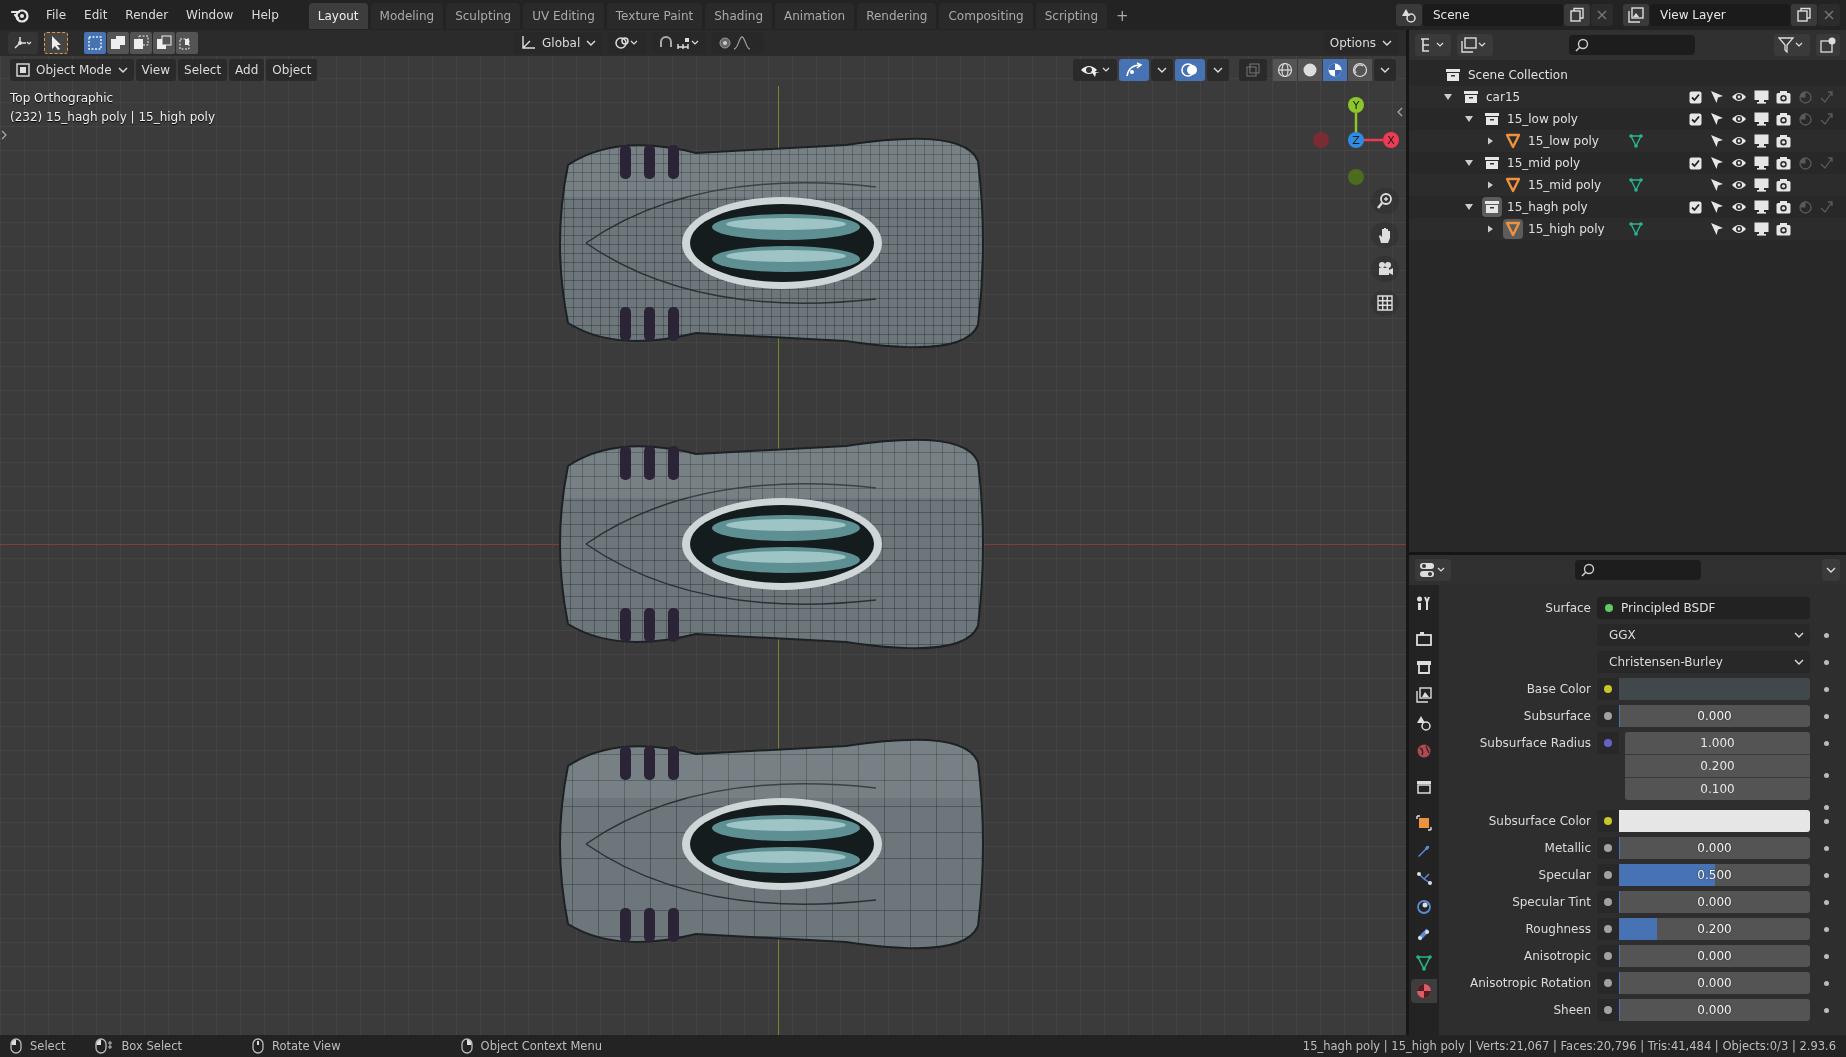  What do you see at coordinates (1575, 229) in the screenshot?
I see `outliner-item-label: 15_high poly` at bounding box center [1575, 229].